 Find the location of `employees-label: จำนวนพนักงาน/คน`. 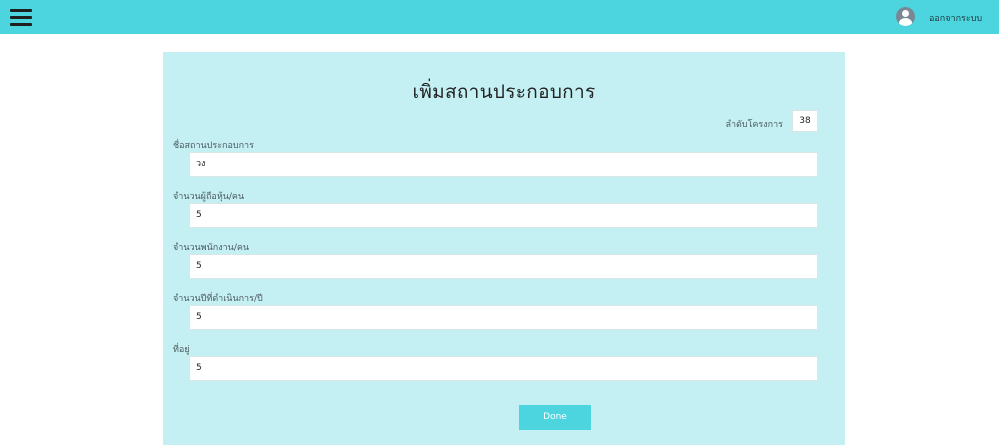

employees-label: จำนวนพนักงาน/คน is located at coordinates (211, 248).